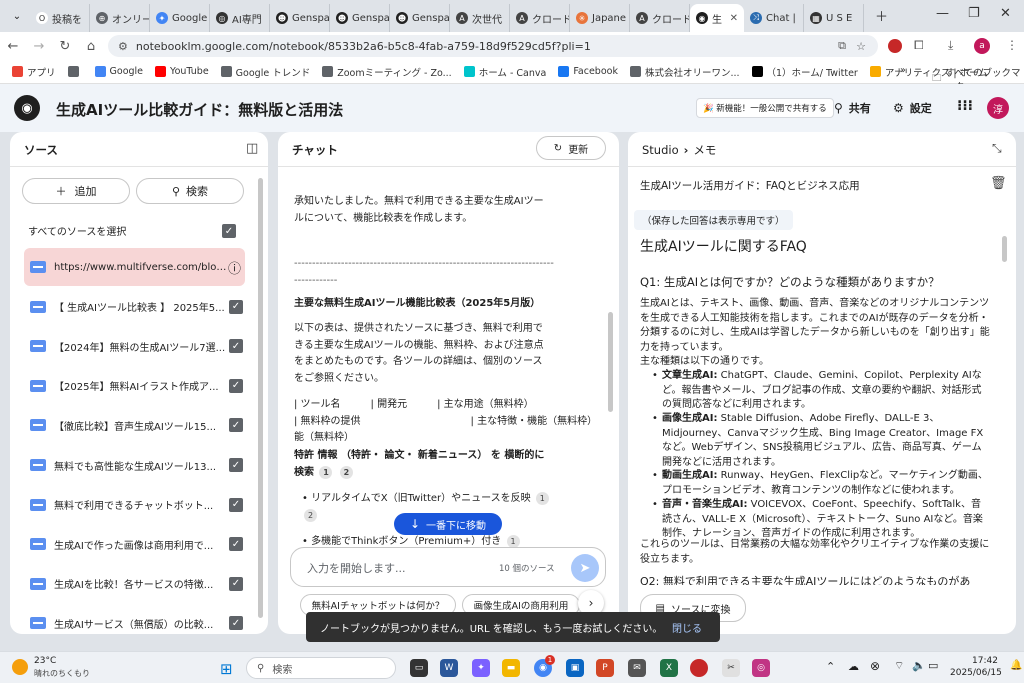 The width and height of the screenshot is (1024, 683). Describe the element at coordinates (600, 18) in the screenshot. I see `browser-tab: ✳ Japane` at that location.